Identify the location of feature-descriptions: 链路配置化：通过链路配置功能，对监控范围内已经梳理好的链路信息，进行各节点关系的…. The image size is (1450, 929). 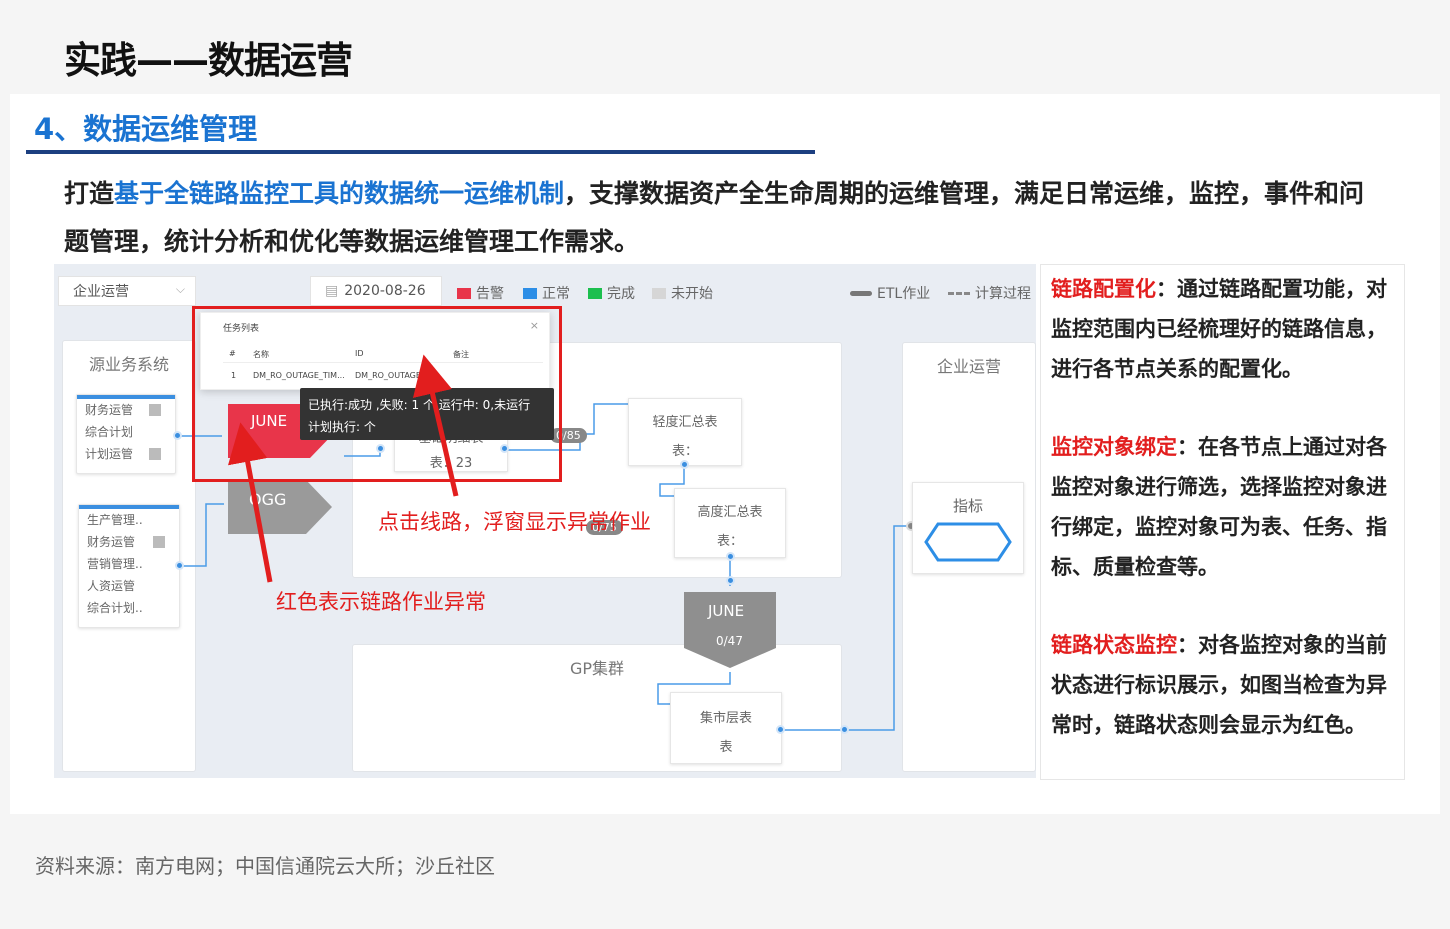
(1222, 522).